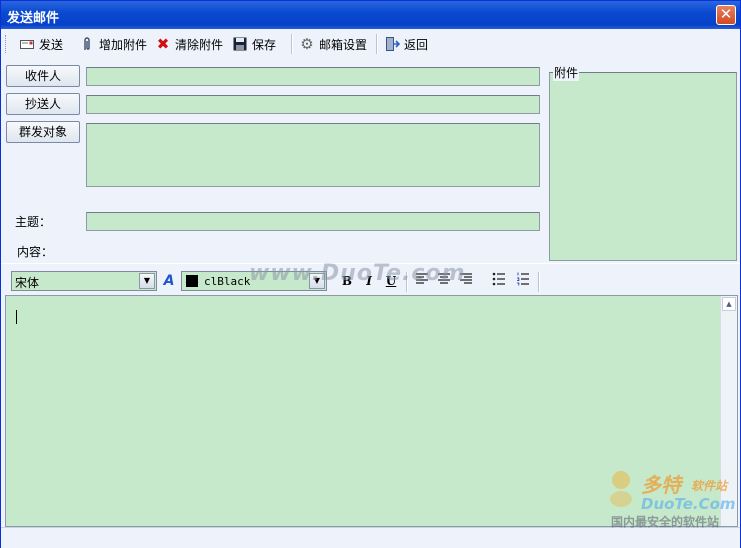  I want to click on attachments-legend: 附件, so click(566, 72).